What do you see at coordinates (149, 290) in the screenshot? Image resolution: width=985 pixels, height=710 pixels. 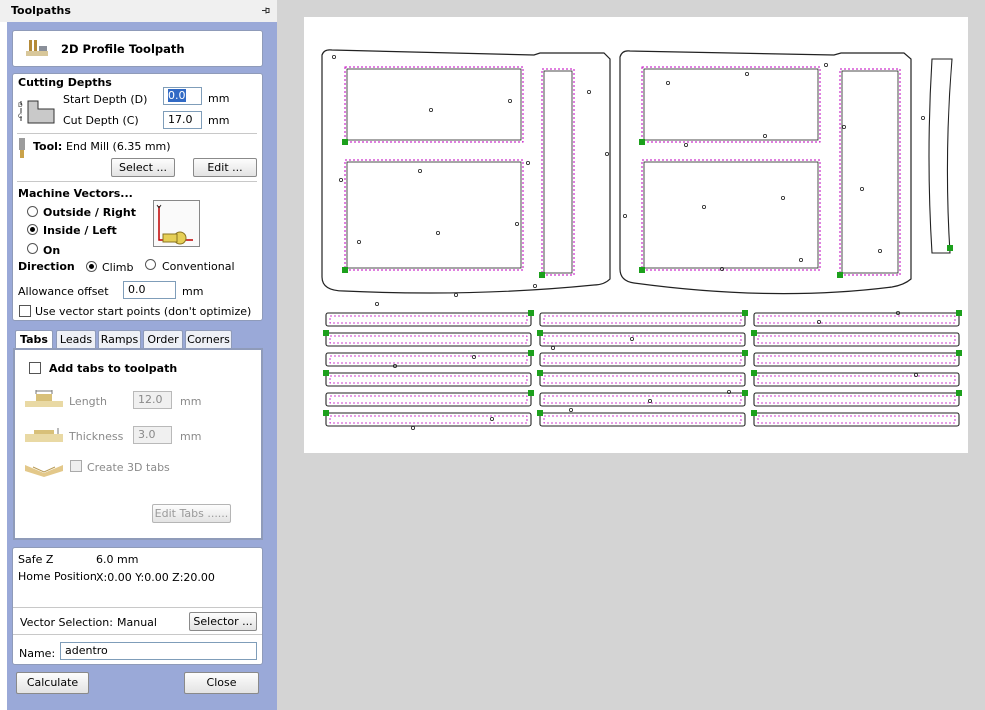 I see `allowance-input: 0.0` at bounding box center [149, 290].